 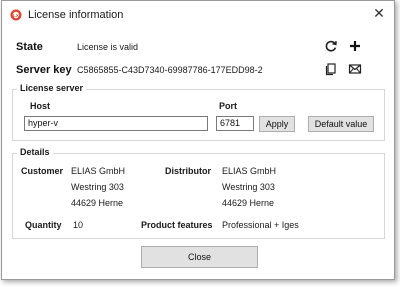 What do you see at coordinates (331, 46) in the screenshot?
I see `refresh-icon` at bounding box center [331, 46].